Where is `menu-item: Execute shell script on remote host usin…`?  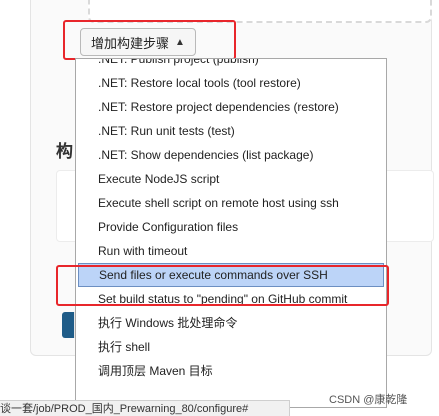
menu-item: Execute shell script on remote host usin… is located at coordinates (231, 203).